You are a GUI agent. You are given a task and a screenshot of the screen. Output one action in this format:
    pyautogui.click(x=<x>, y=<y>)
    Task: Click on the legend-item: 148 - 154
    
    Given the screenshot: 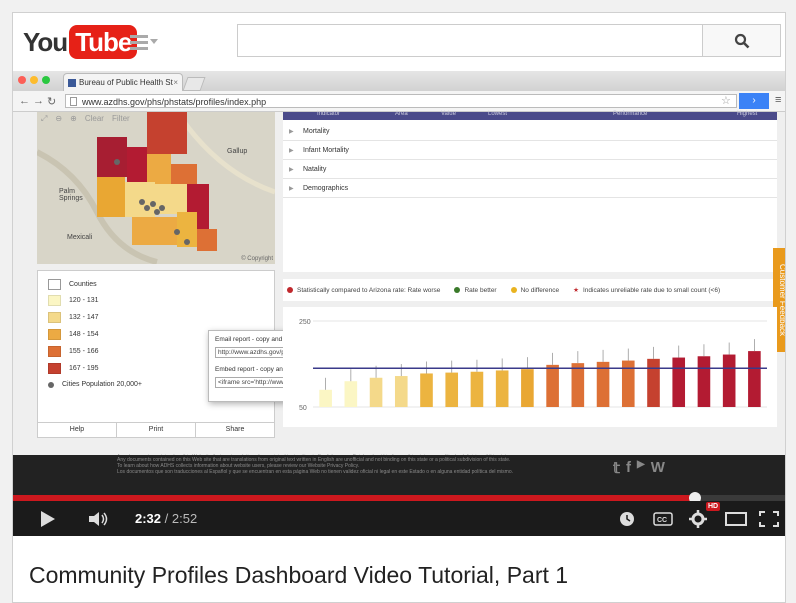 What is the action you would take?
    pyautogui.click(x=73, y=334)
    